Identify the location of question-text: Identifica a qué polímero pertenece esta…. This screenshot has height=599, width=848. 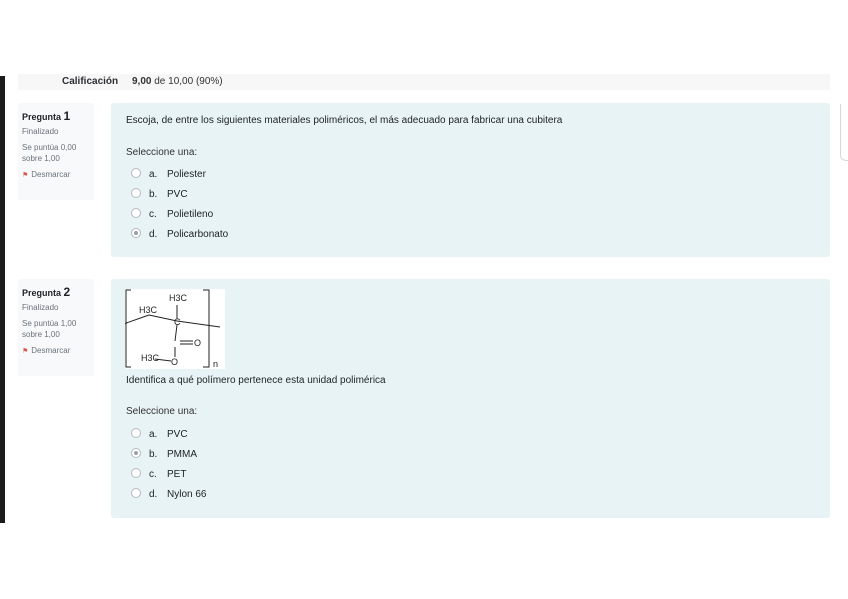
(256, 380).